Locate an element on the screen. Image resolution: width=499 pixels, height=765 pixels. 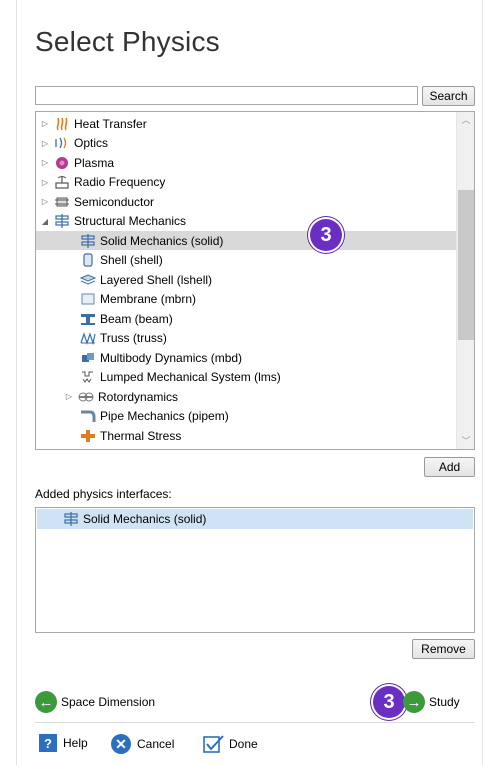
arrow-left-icon: ← is located at coordinates (46, 702).